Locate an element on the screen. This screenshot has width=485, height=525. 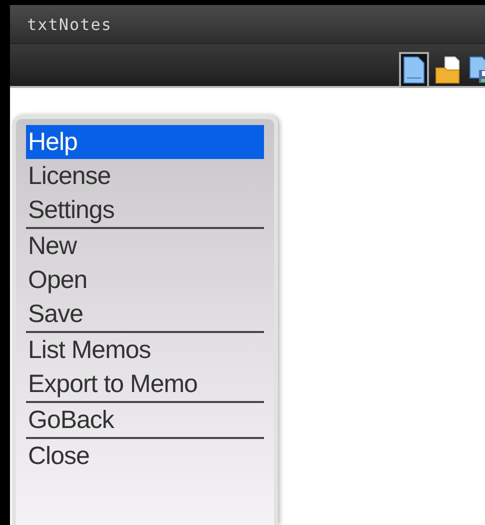
menu-item: Settings is located at coordinates (145, 210).